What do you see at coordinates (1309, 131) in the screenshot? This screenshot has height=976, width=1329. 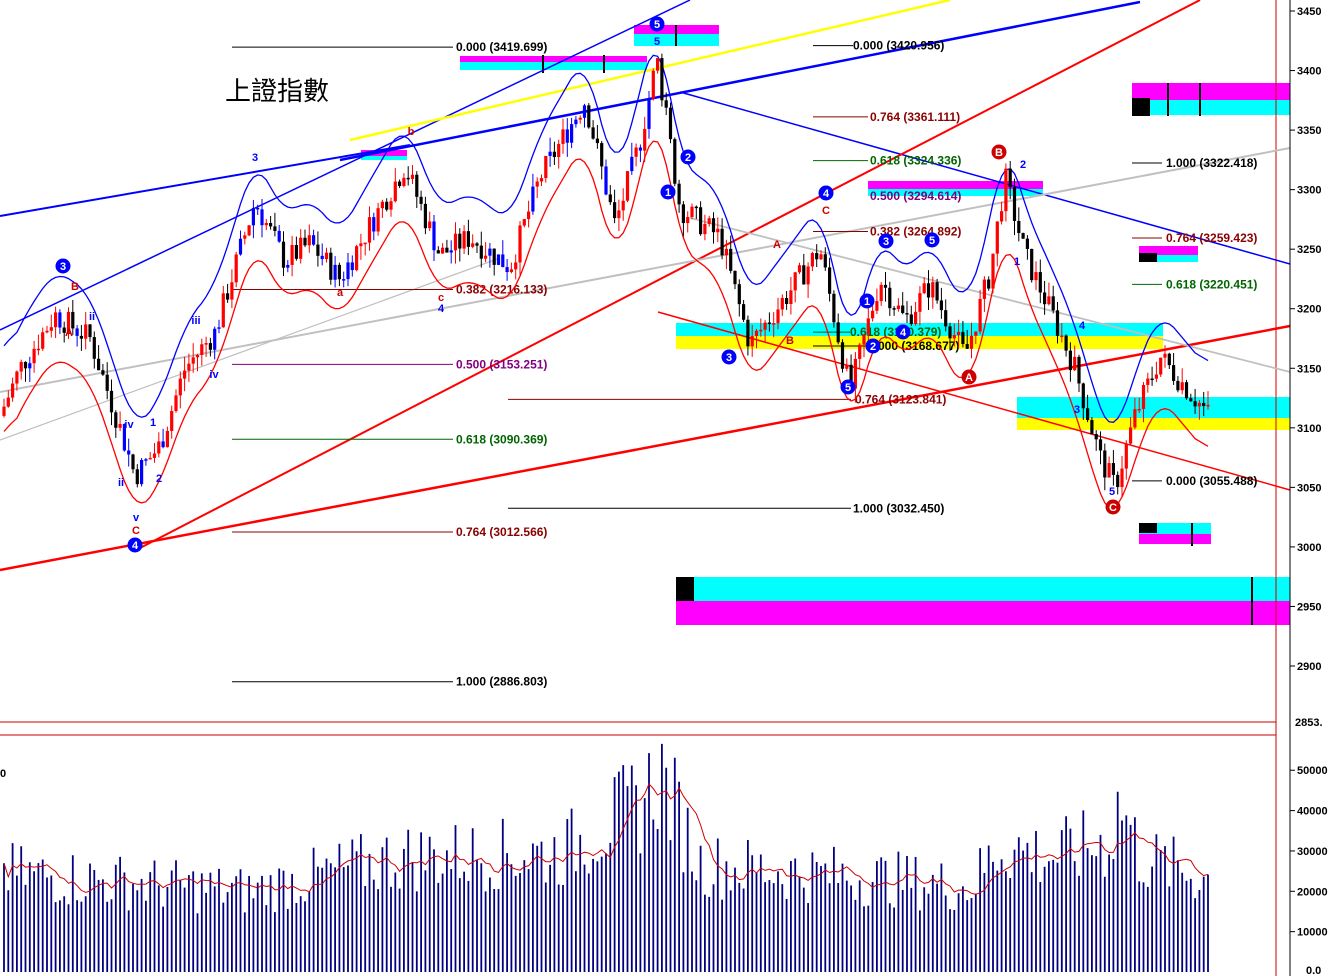 I see `price-tick-label: 3350` at bounding box center [1309, 131].